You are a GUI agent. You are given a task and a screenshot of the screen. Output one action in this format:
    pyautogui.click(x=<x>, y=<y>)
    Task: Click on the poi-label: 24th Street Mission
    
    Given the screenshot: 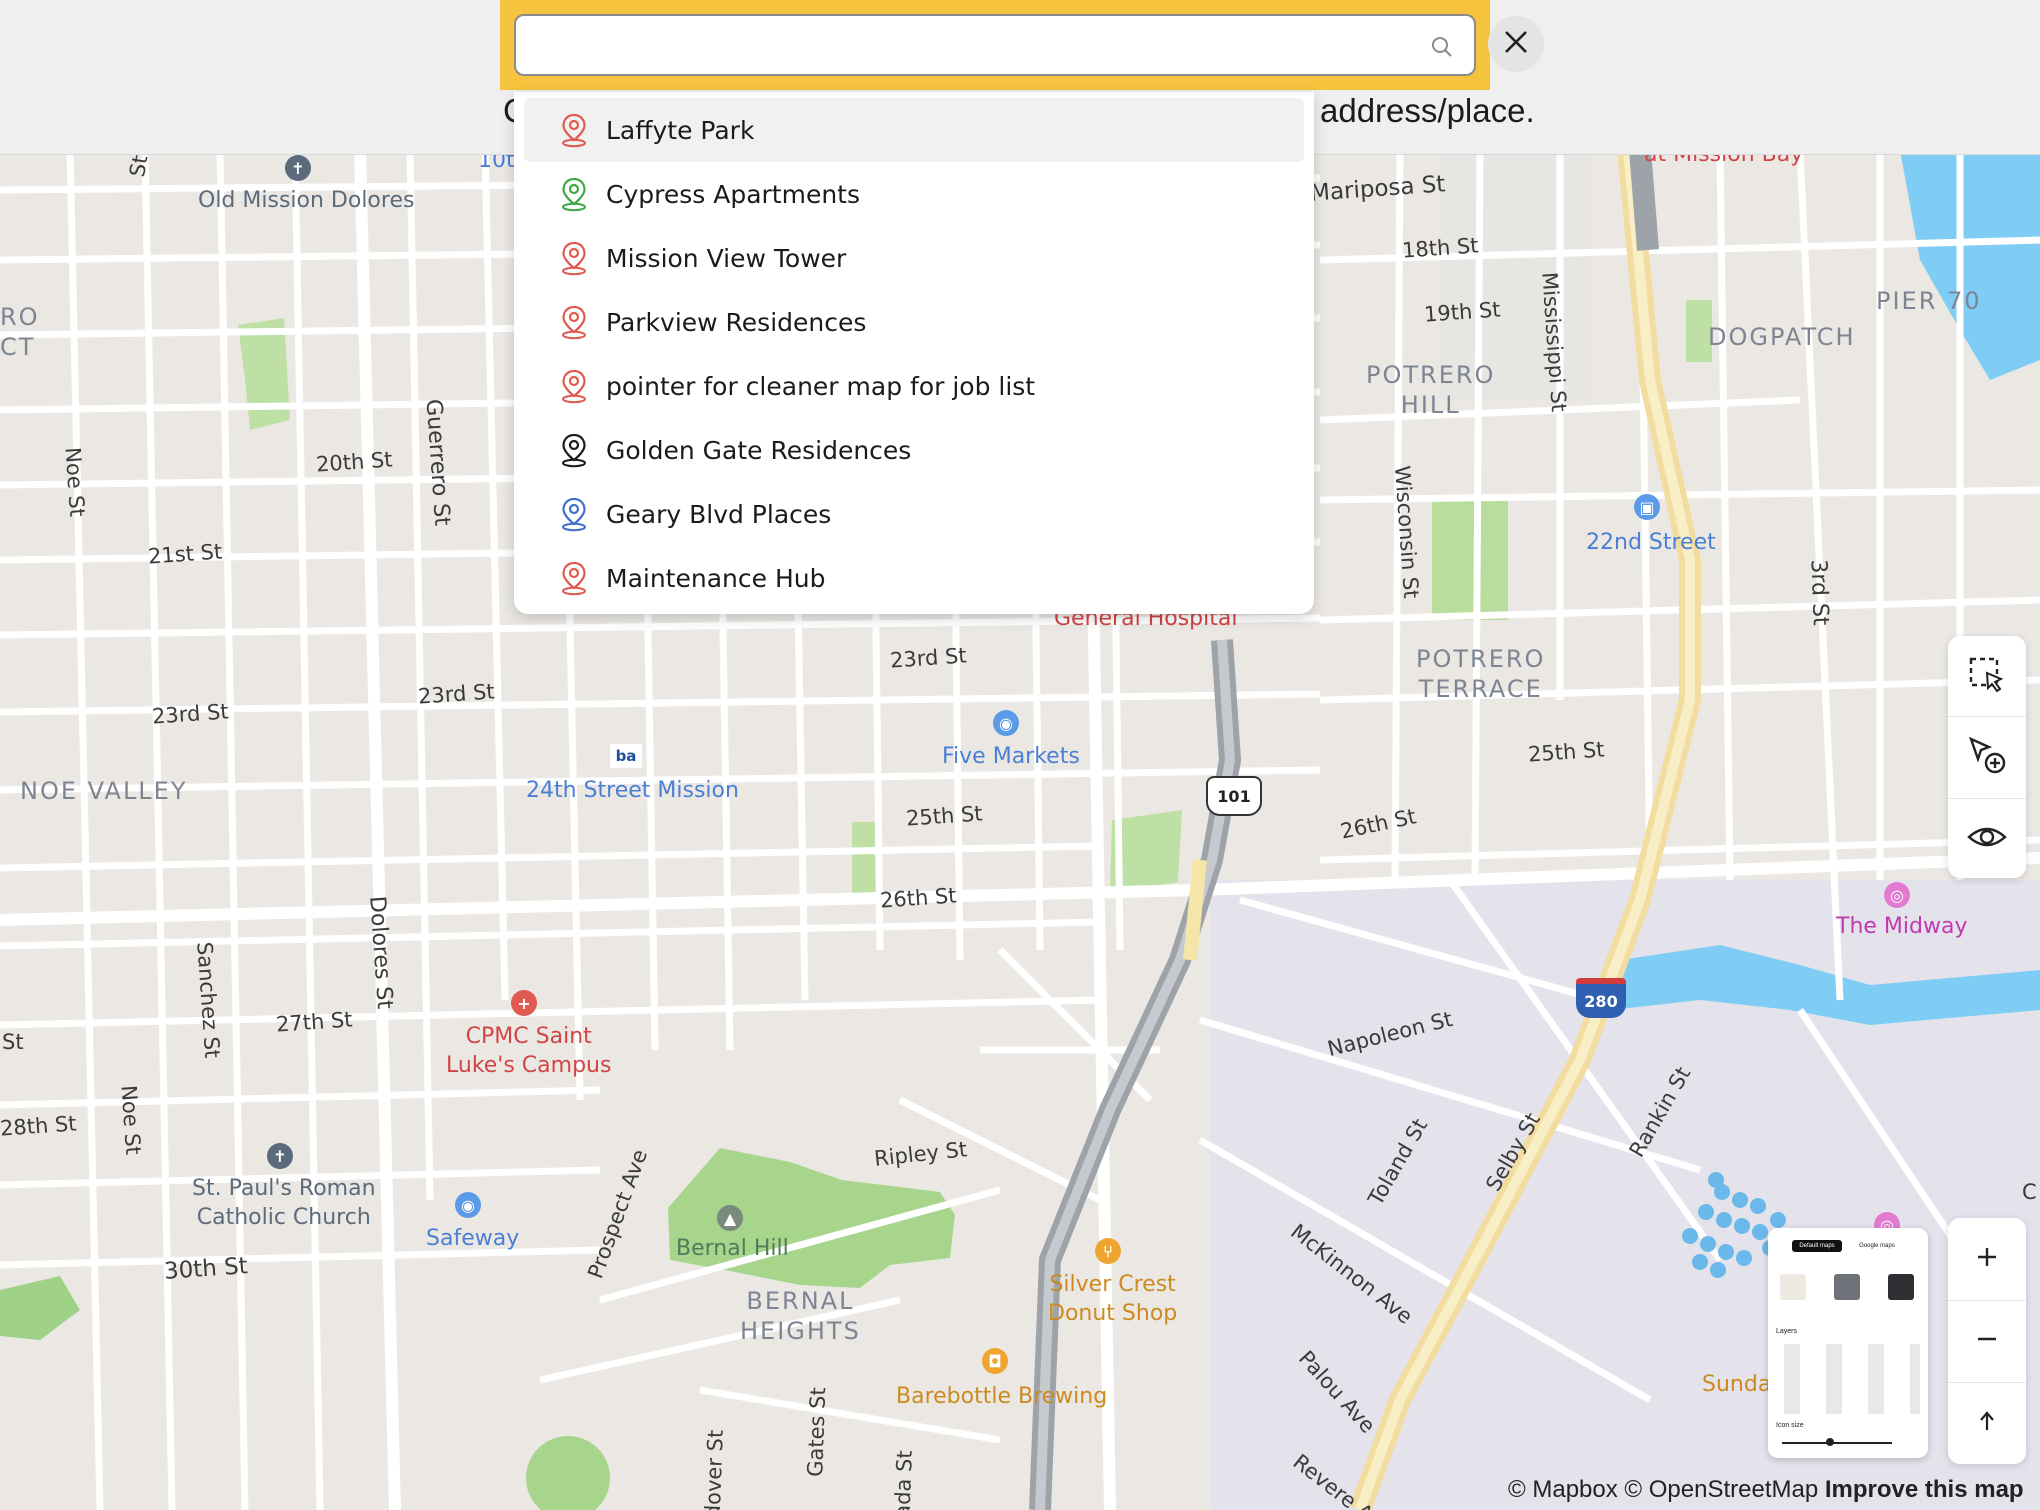 What is the action you would take?
    pyautogui.click(x=632, y=790)
    